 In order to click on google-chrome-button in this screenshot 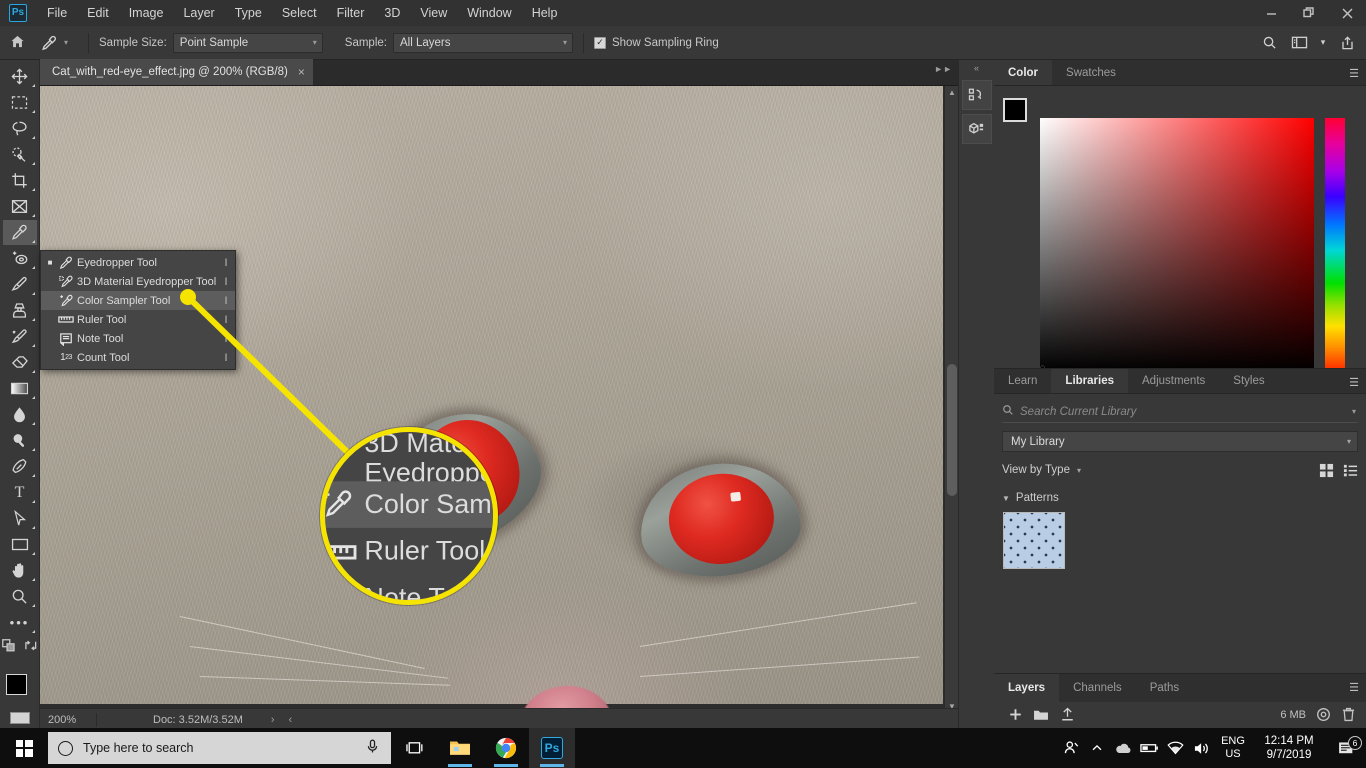, I will do `click(506, 748)`.